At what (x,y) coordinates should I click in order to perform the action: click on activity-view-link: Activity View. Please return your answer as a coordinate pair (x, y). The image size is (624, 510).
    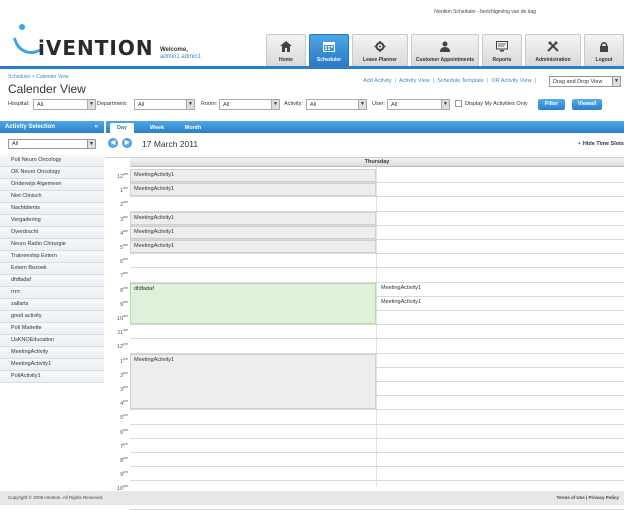
    Looking at the image, I should click on (414, 81).